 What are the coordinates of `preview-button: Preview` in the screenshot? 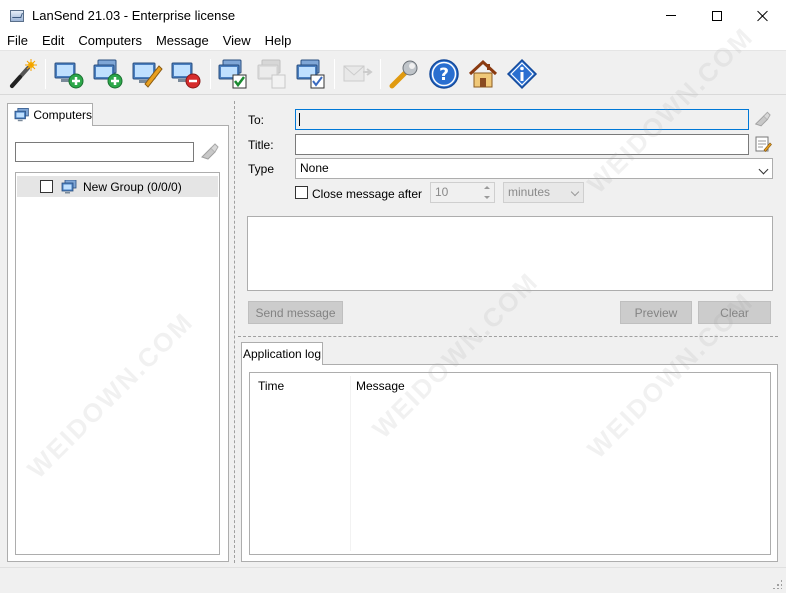 It's located at (656, 312).